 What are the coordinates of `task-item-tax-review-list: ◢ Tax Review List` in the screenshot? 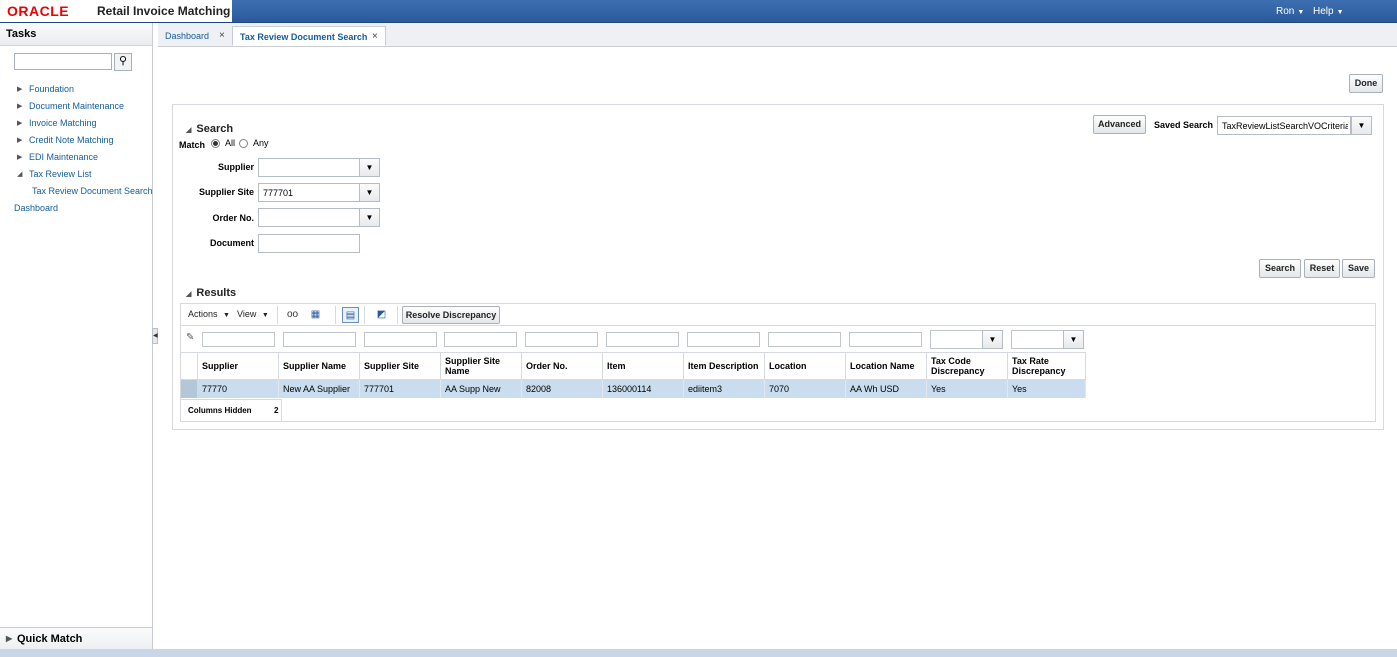 It's located at (76, 174).